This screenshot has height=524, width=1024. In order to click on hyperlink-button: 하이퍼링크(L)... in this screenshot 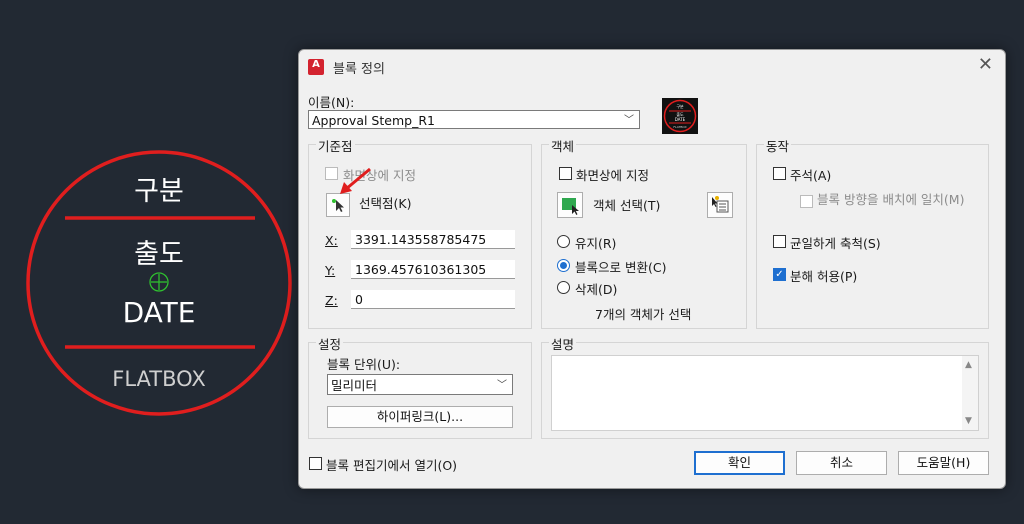, I will do `click(420, 417)`.